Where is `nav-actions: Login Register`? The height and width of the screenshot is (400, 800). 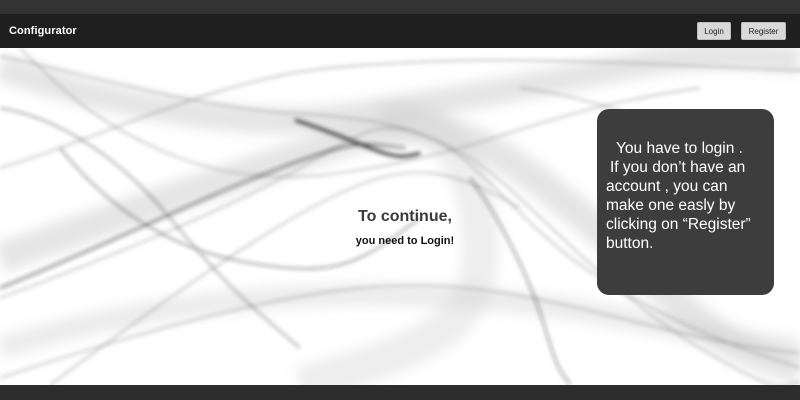
nav-actions: Login Register is located at coordinates (741, 31).